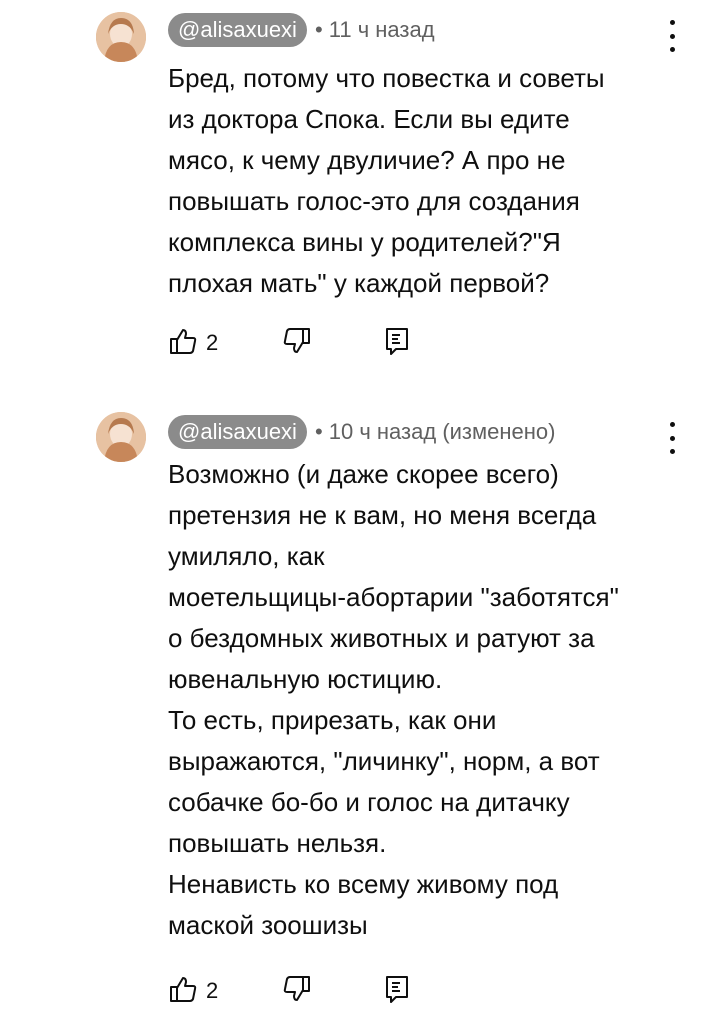 Image resolution: width=719 pixels, height=1027 pixels. I want to click on comment-line: претензия не к вам, но меня всегда, so click(382, 515).